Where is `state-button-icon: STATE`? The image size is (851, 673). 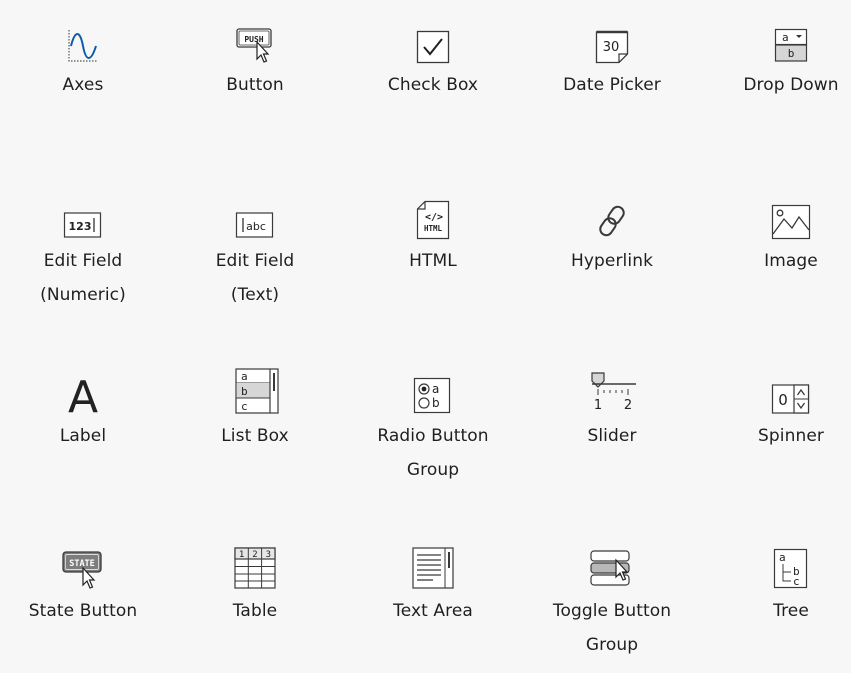
state-button-icon: STATE is located at coordinates (84, 558).